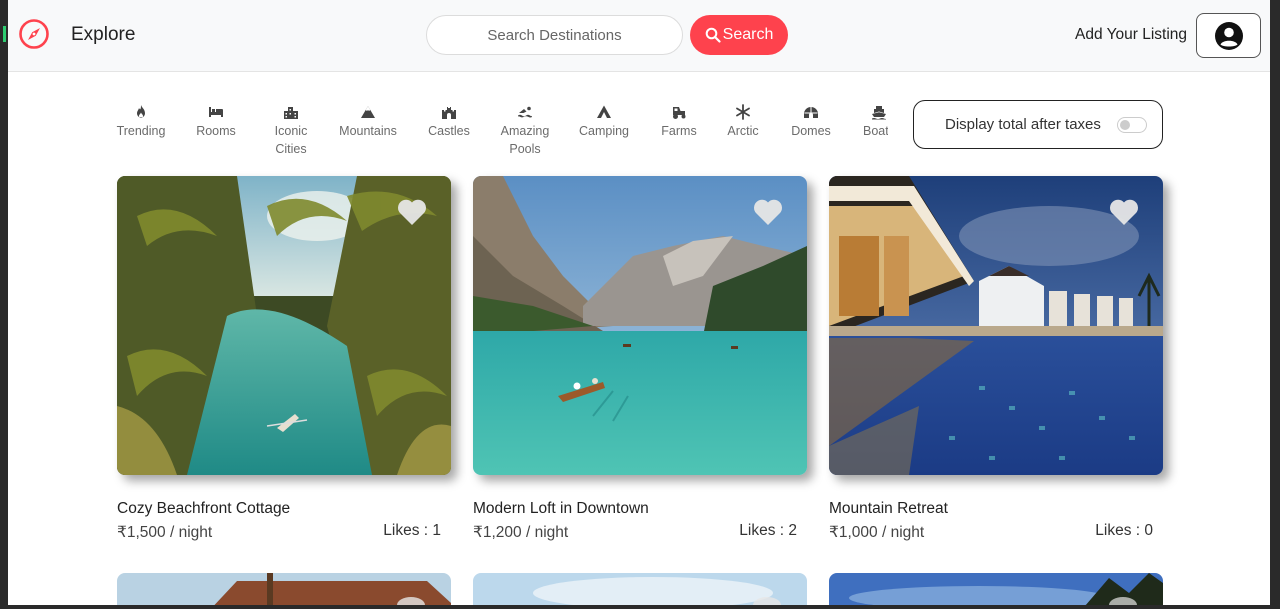  Describe the element at coordinates (216, 122) in the screenshot. I see `filter-rooms: Rooms` at that location.